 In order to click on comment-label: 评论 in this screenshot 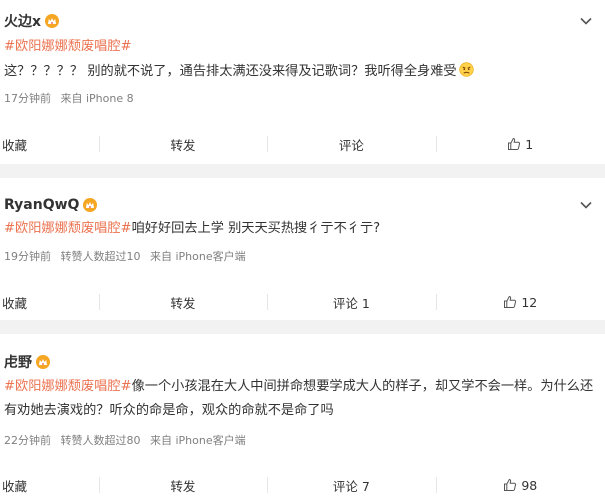, I will do `click(351, 145)`.